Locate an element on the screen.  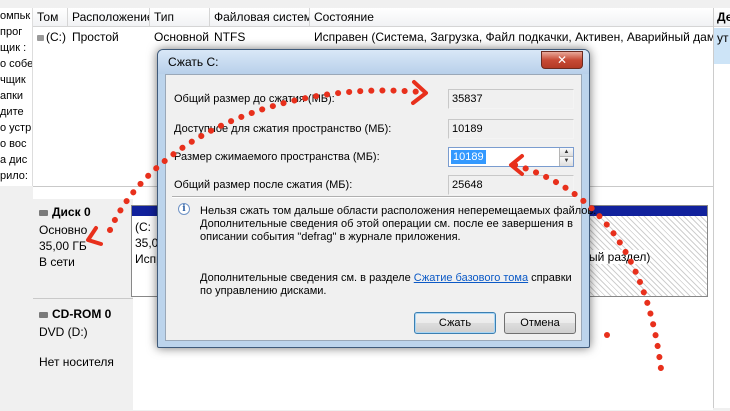
column-volume: Том is located at coordinates (50, 17).